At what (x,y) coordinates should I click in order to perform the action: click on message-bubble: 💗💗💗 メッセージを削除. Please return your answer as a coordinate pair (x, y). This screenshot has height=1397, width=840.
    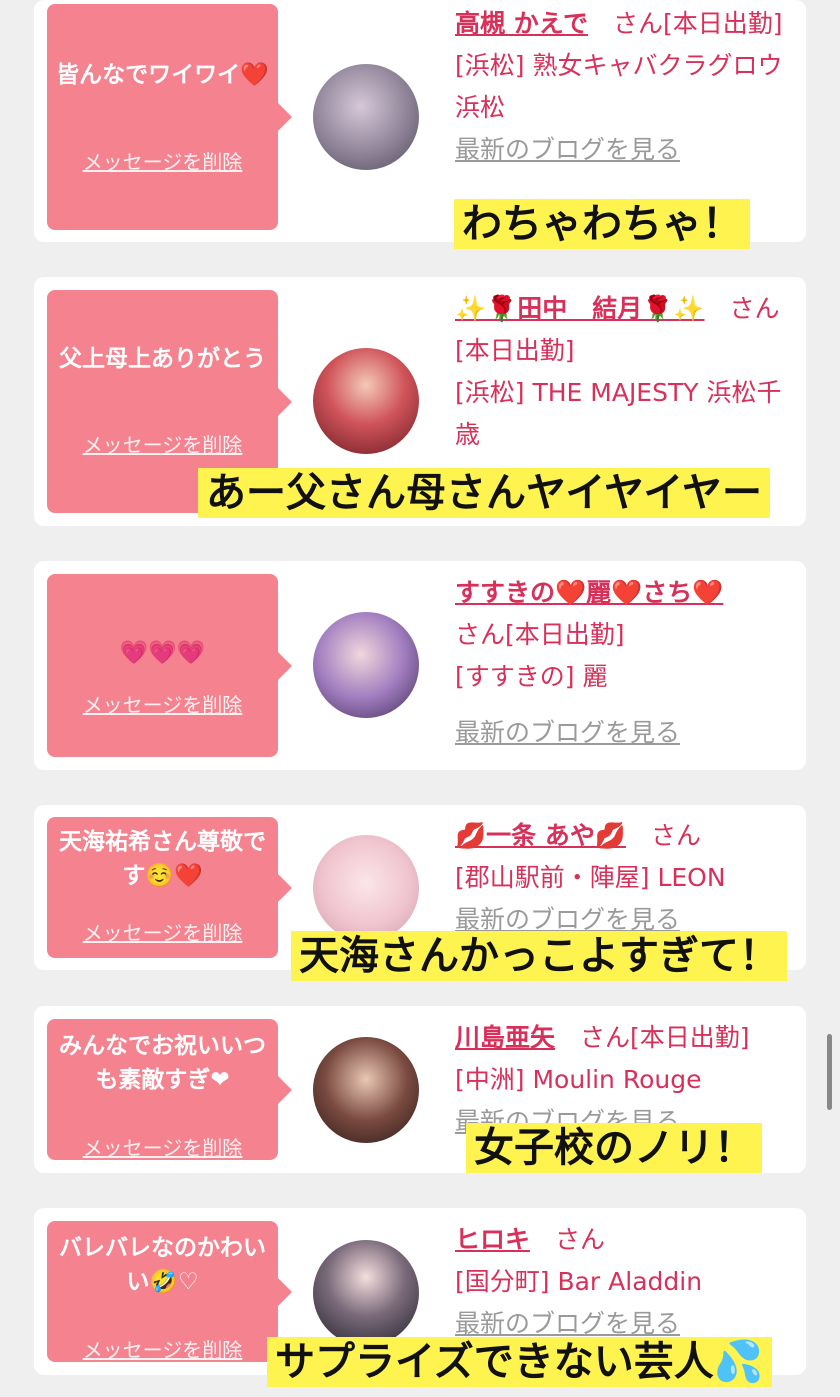
    Looking at the image, I should click on (169, 665).